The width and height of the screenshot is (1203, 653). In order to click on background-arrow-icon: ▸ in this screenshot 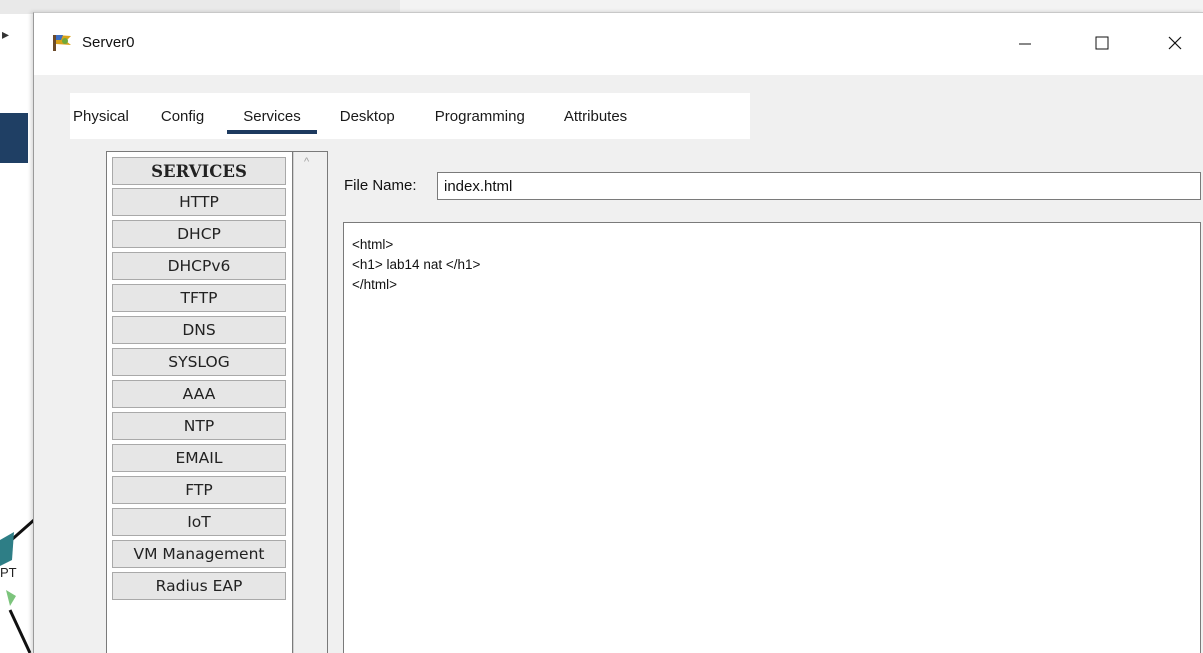, I will do `click(6, 34)`.